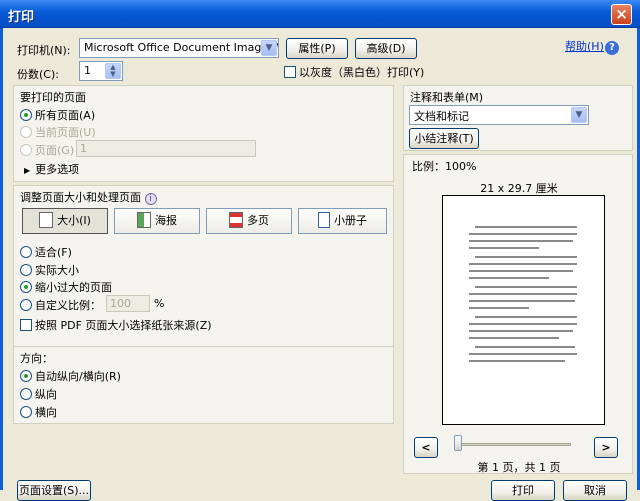 This screenshot has width=640, height=501. I want to click on actual-size-option: 实际大小, so click(49, 270).